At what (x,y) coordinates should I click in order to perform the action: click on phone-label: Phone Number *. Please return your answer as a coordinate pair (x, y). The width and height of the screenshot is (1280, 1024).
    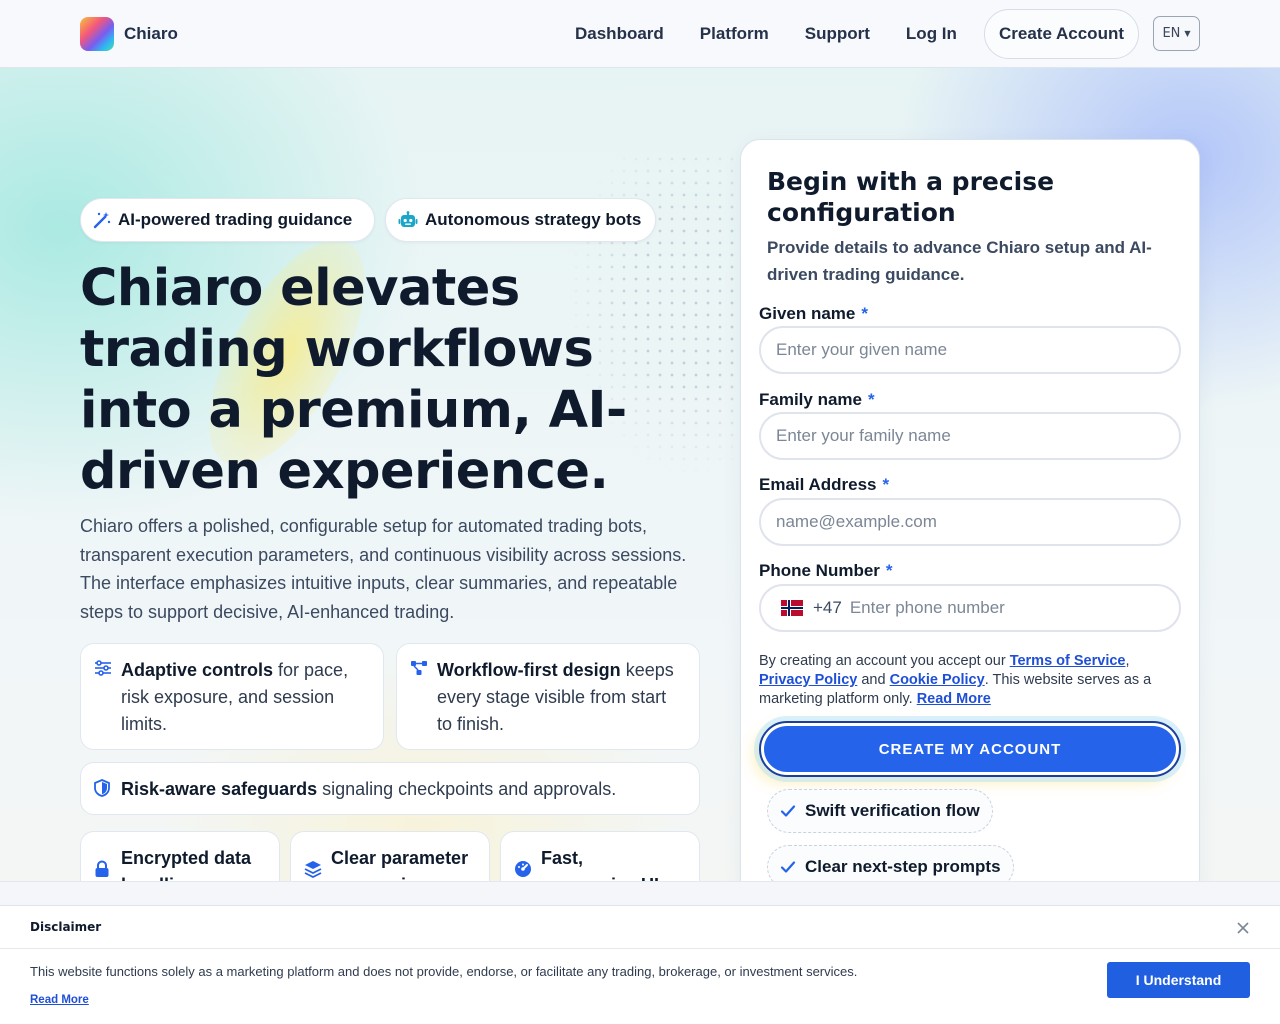
    Looking at the image, I should click on (826, 571).